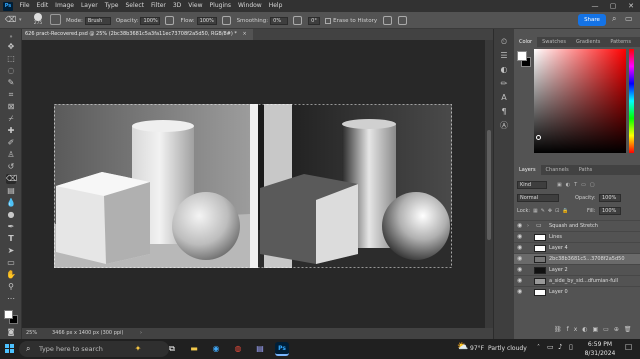 Image resolution: width=640 pixels, height=359 pixels. Describe the element at coordinates (275, 6) in the screenshot. I see `menu-help: Help` at that location.